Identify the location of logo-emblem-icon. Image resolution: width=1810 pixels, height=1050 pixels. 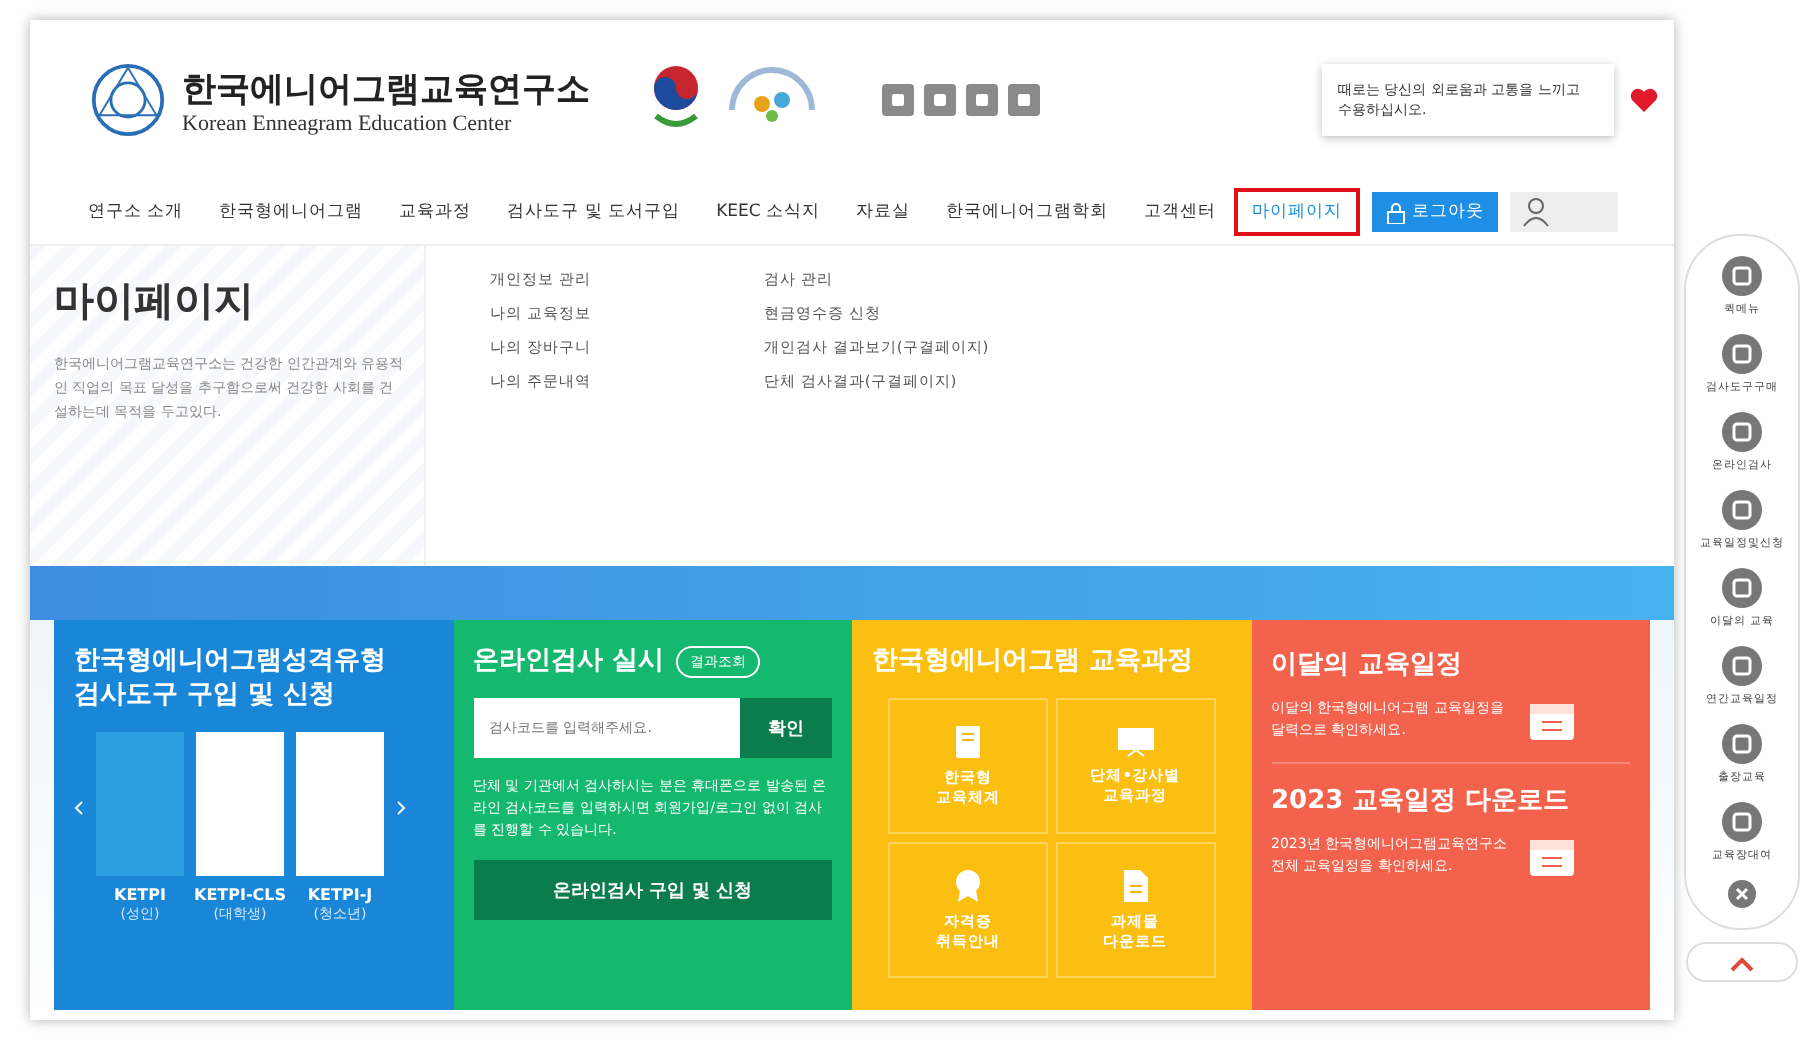
(128, 100).